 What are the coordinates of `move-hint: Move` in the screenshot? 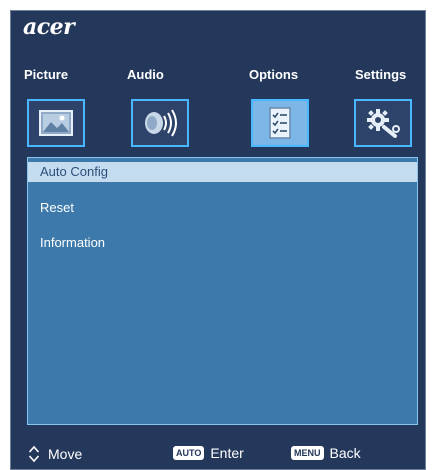 It's located at (55, 454).